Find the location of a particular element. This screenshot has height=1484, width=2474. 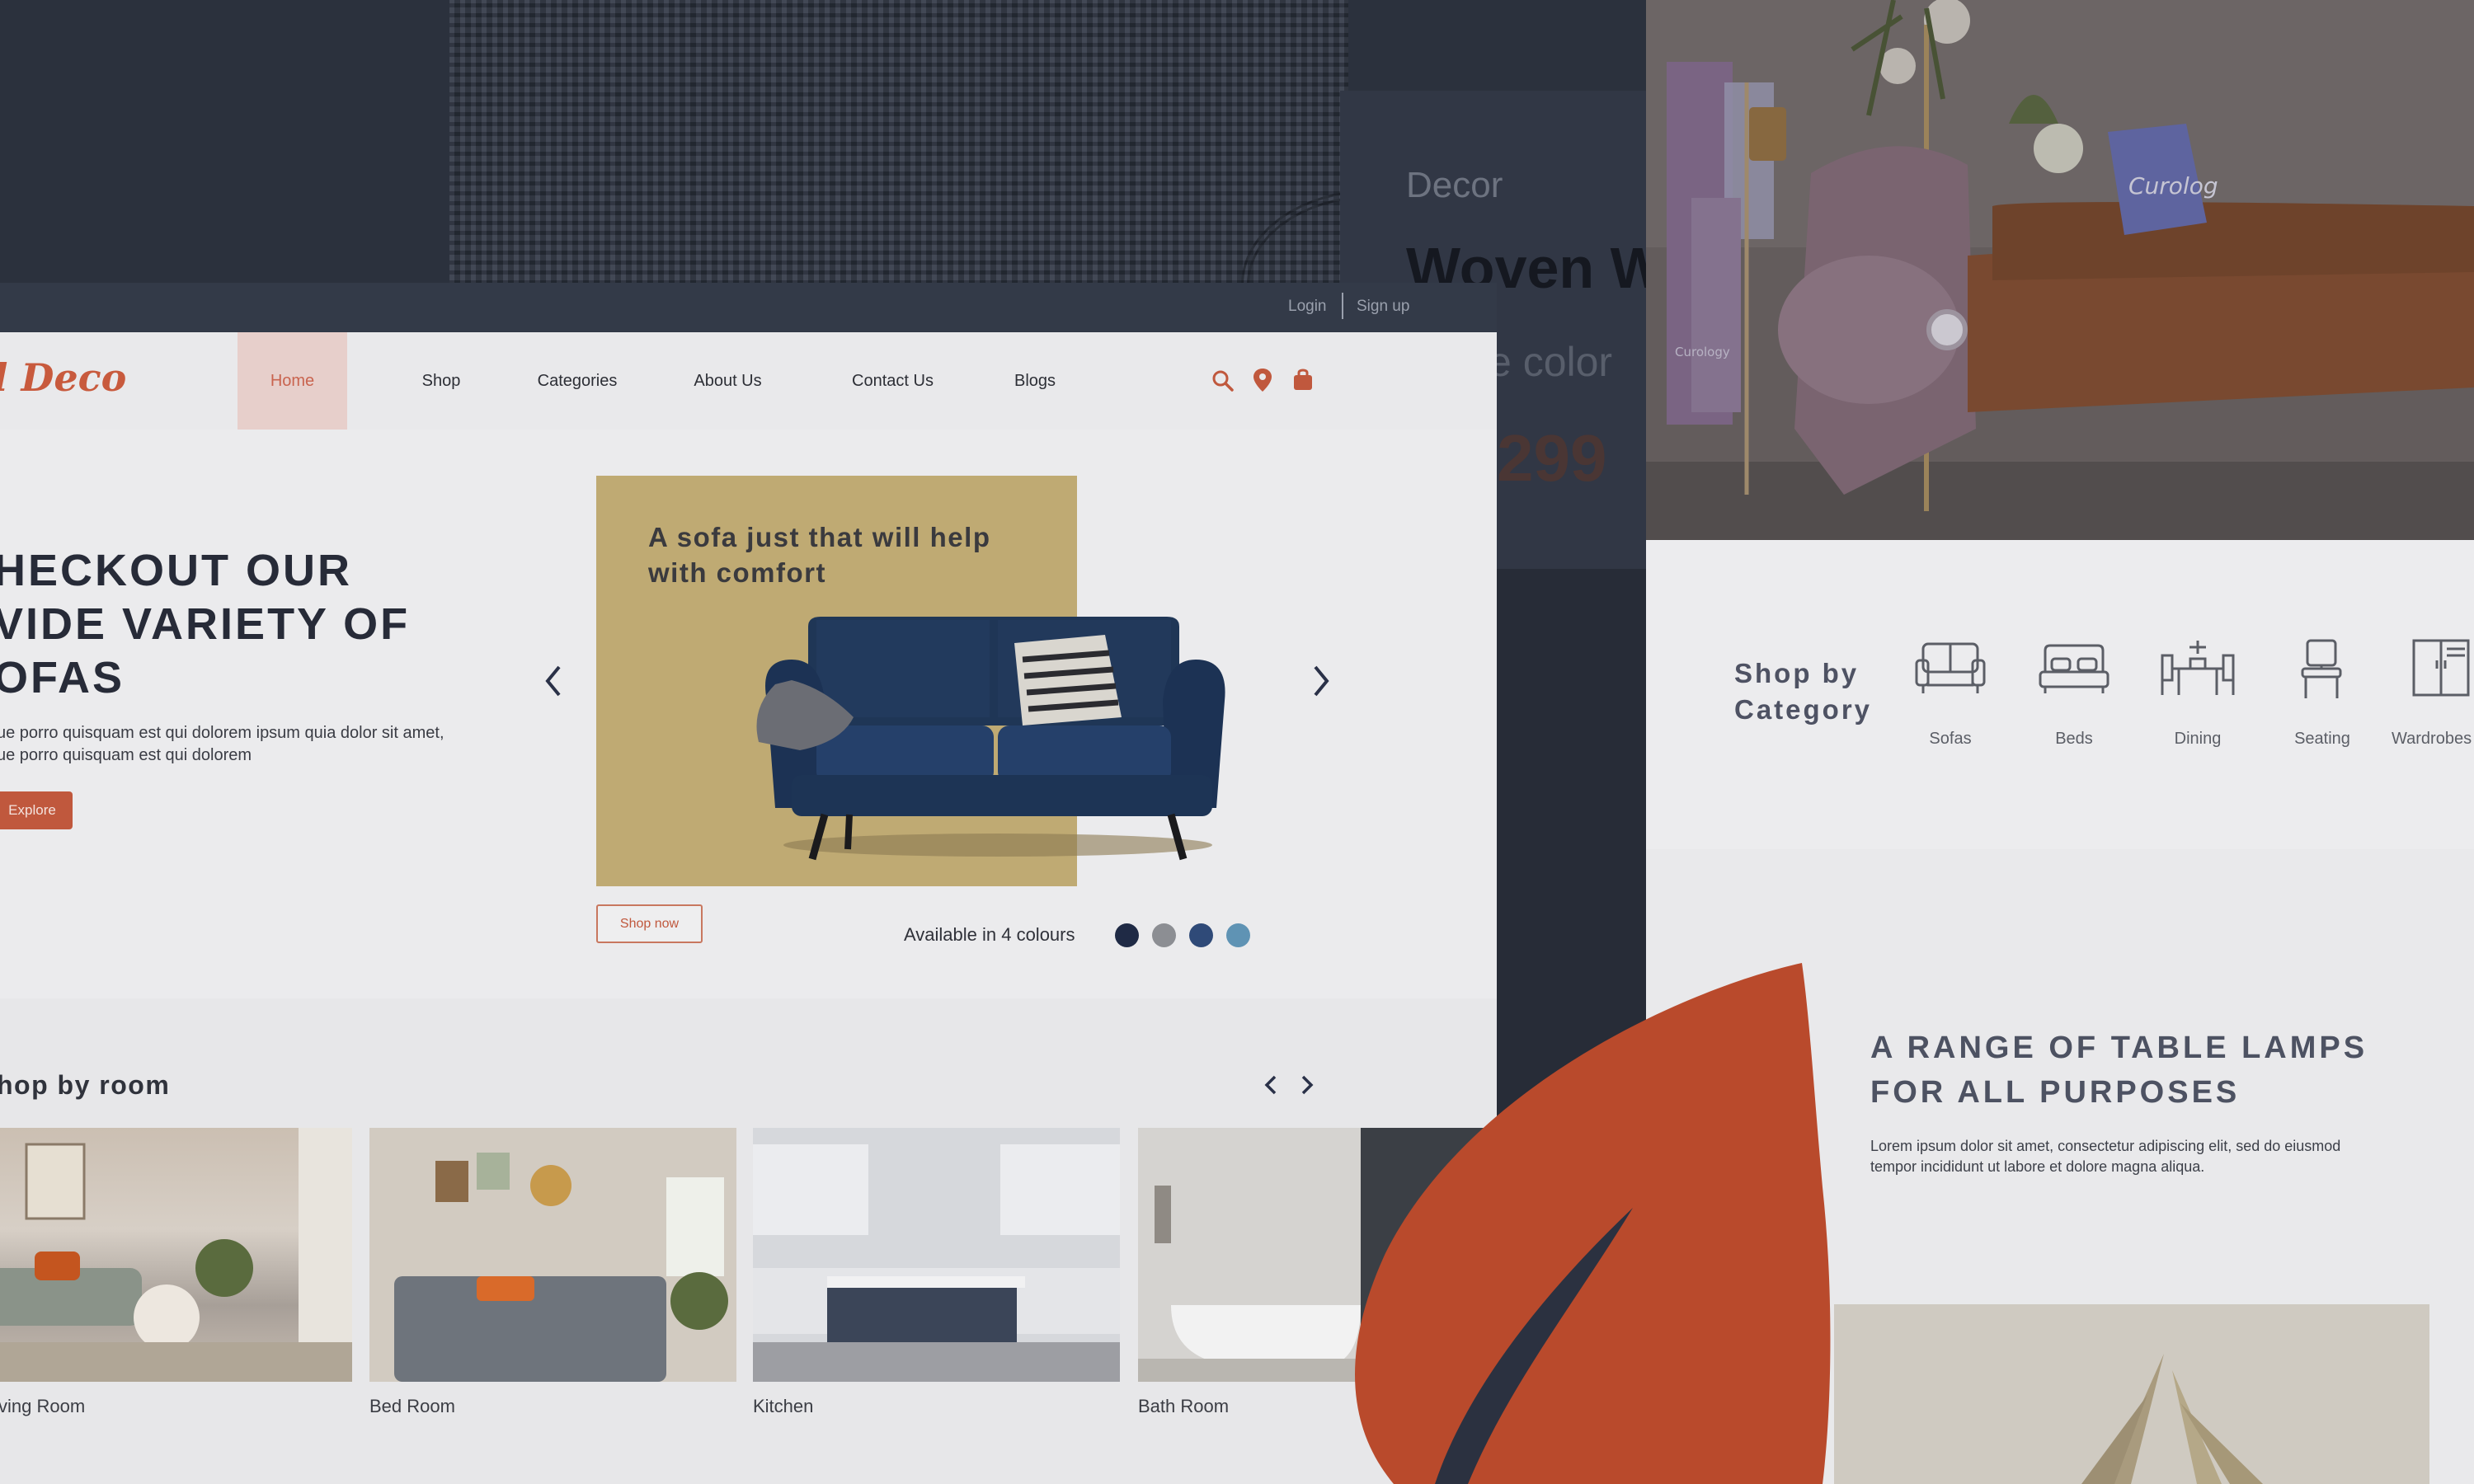

table-lamp-photo is located at coordinates (2131, 1394).